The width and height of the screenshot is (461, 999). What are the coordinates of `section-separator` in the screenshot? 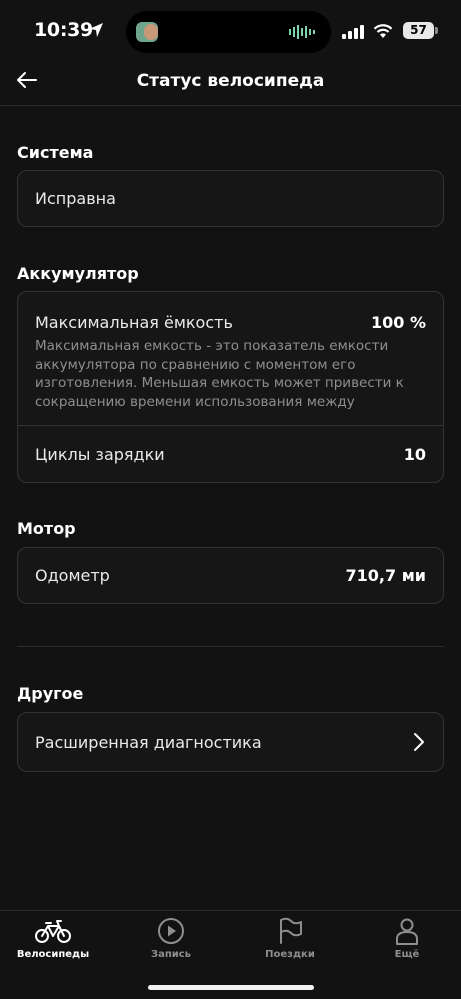 It's located at (230, 646).